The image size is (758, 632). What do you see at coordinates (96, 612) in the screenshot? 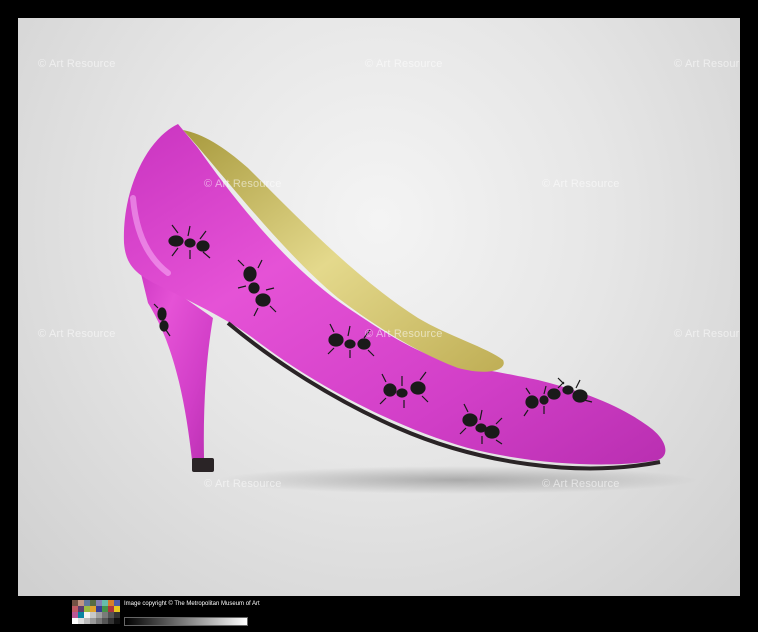
I see `color-calibration-chart` at bounding box center [96, 612].